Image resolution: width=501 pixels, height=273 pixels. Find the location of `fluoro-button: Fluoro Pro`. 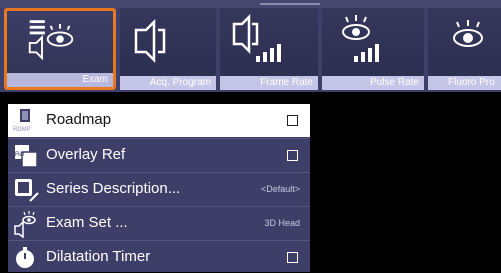

fluoro-button: Fluoro Pro is located at coordinates (464, 49).